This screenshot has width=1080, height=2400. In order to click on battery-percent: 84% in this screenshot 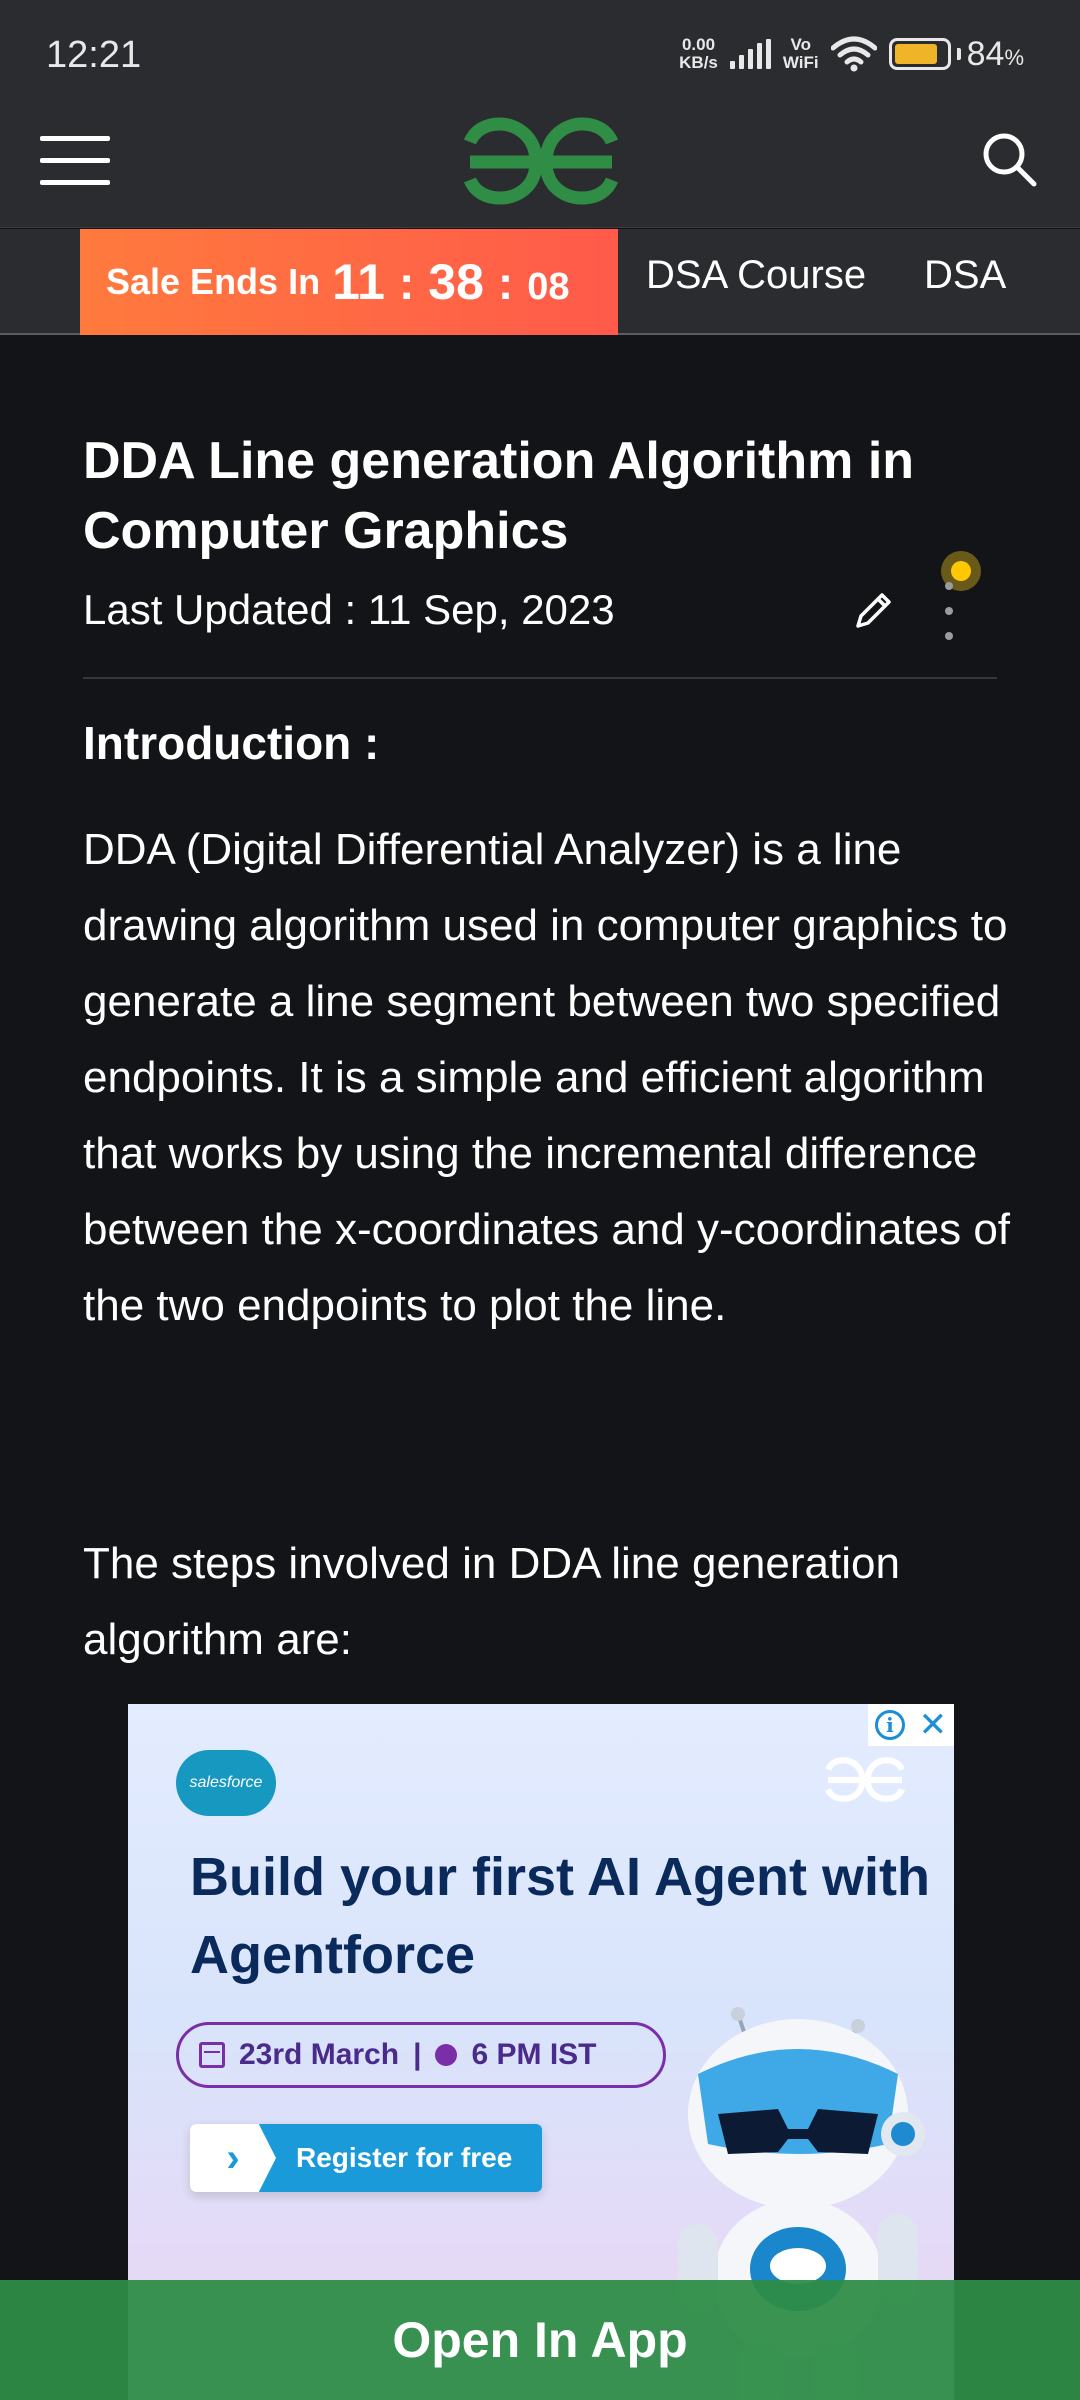, I will do `click(995, 54)`.